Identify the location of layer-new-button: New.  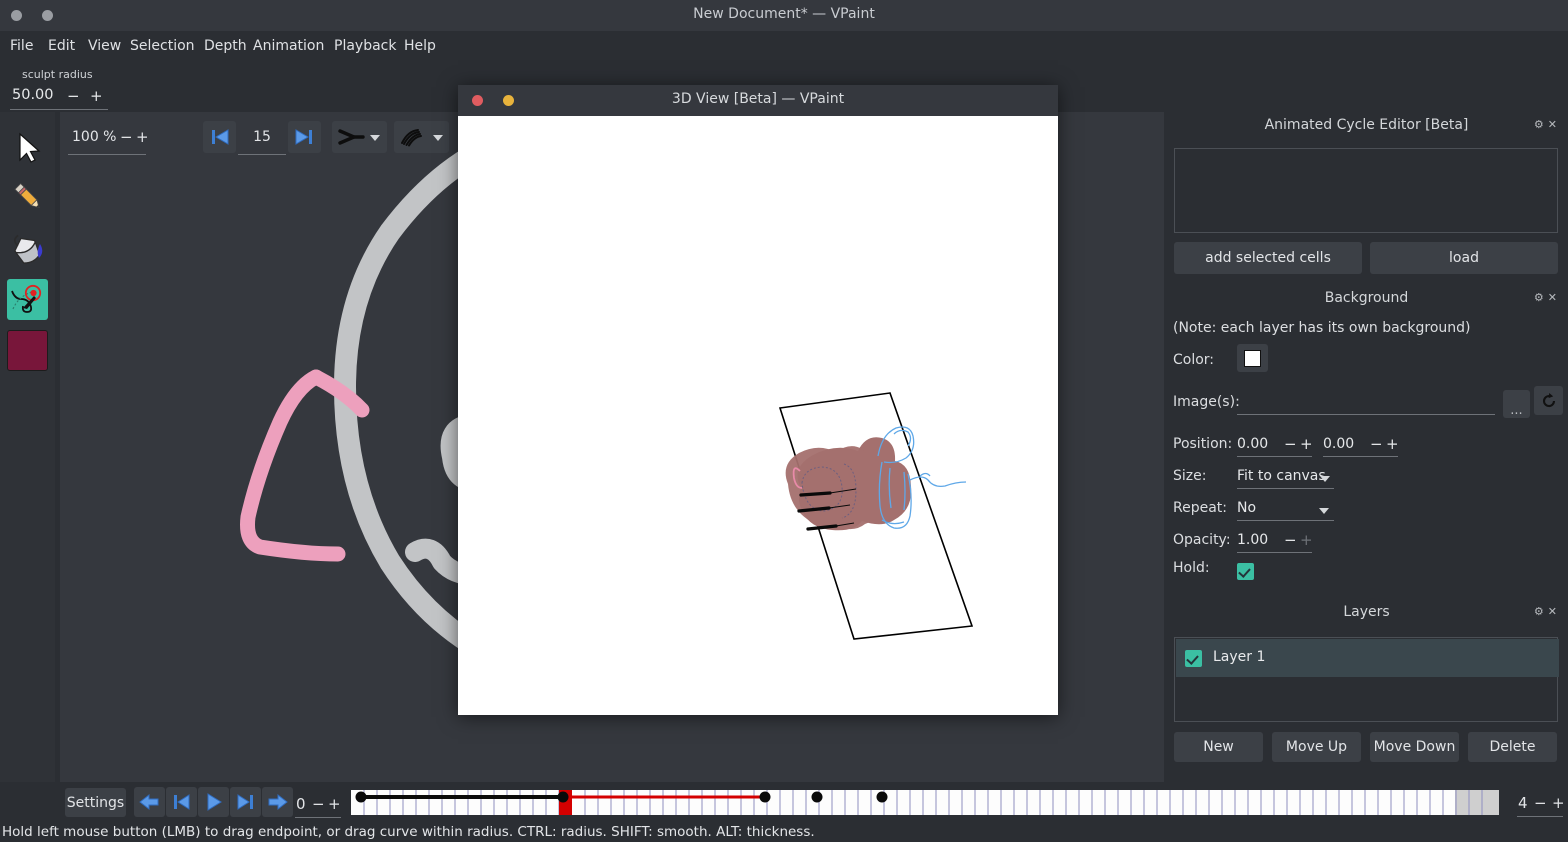
(1218, 747).